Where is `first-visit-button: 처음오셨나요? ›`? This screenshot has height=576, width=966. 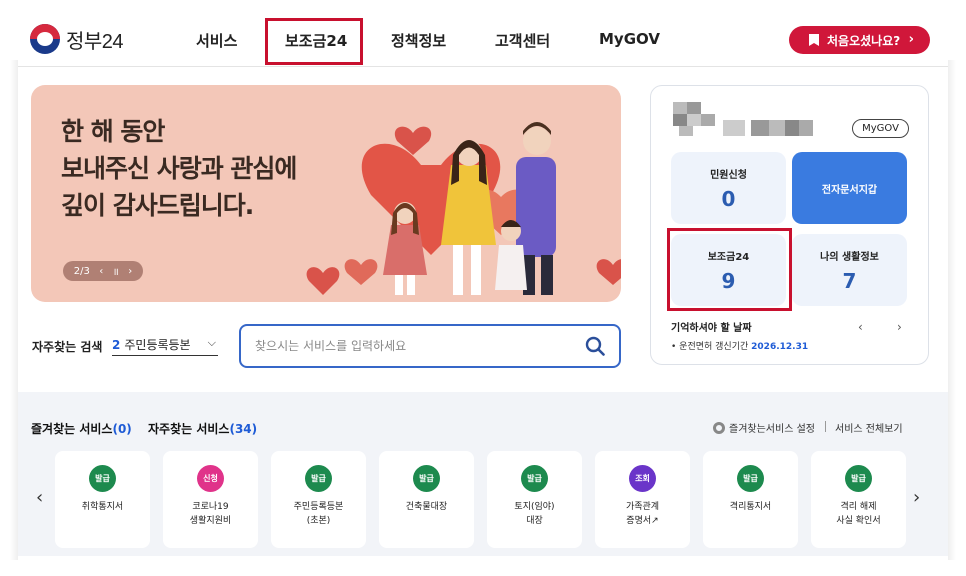 first-visit-button: 처음오셨나요? › is located at coordinates (859, 40).